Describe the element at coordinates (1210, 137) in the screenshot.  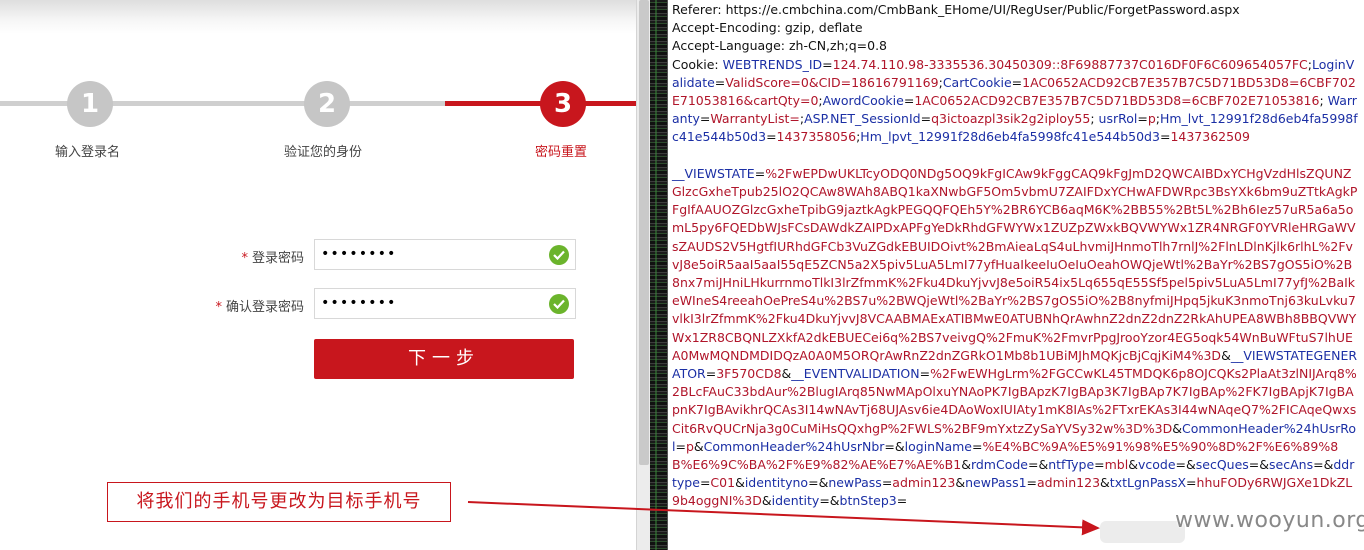
I see `cookie-value: 1437362509` at that location.